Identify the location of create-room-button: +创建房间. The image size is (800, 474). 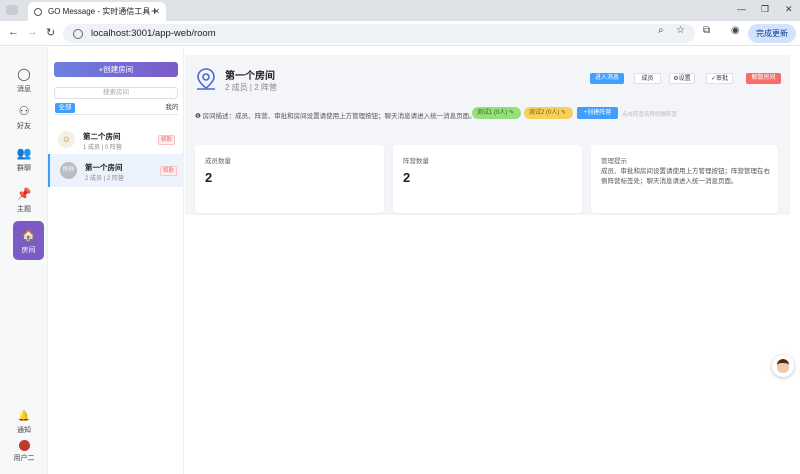
(116, 69).